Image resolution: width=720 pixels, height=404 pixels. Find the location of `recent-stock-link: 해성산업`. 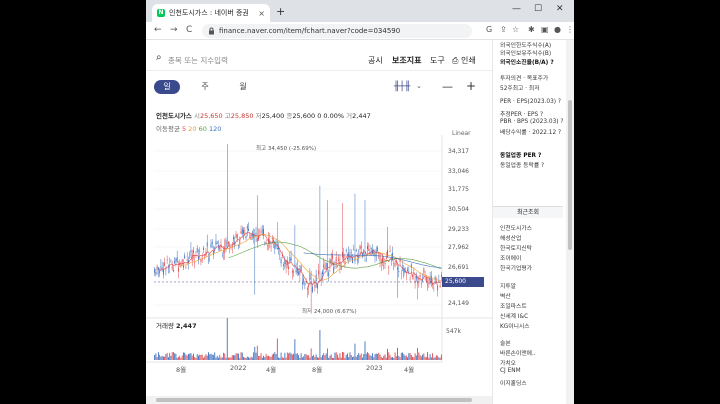

recent-stock-link: 해성산업 is located at coordinates (510, 237).